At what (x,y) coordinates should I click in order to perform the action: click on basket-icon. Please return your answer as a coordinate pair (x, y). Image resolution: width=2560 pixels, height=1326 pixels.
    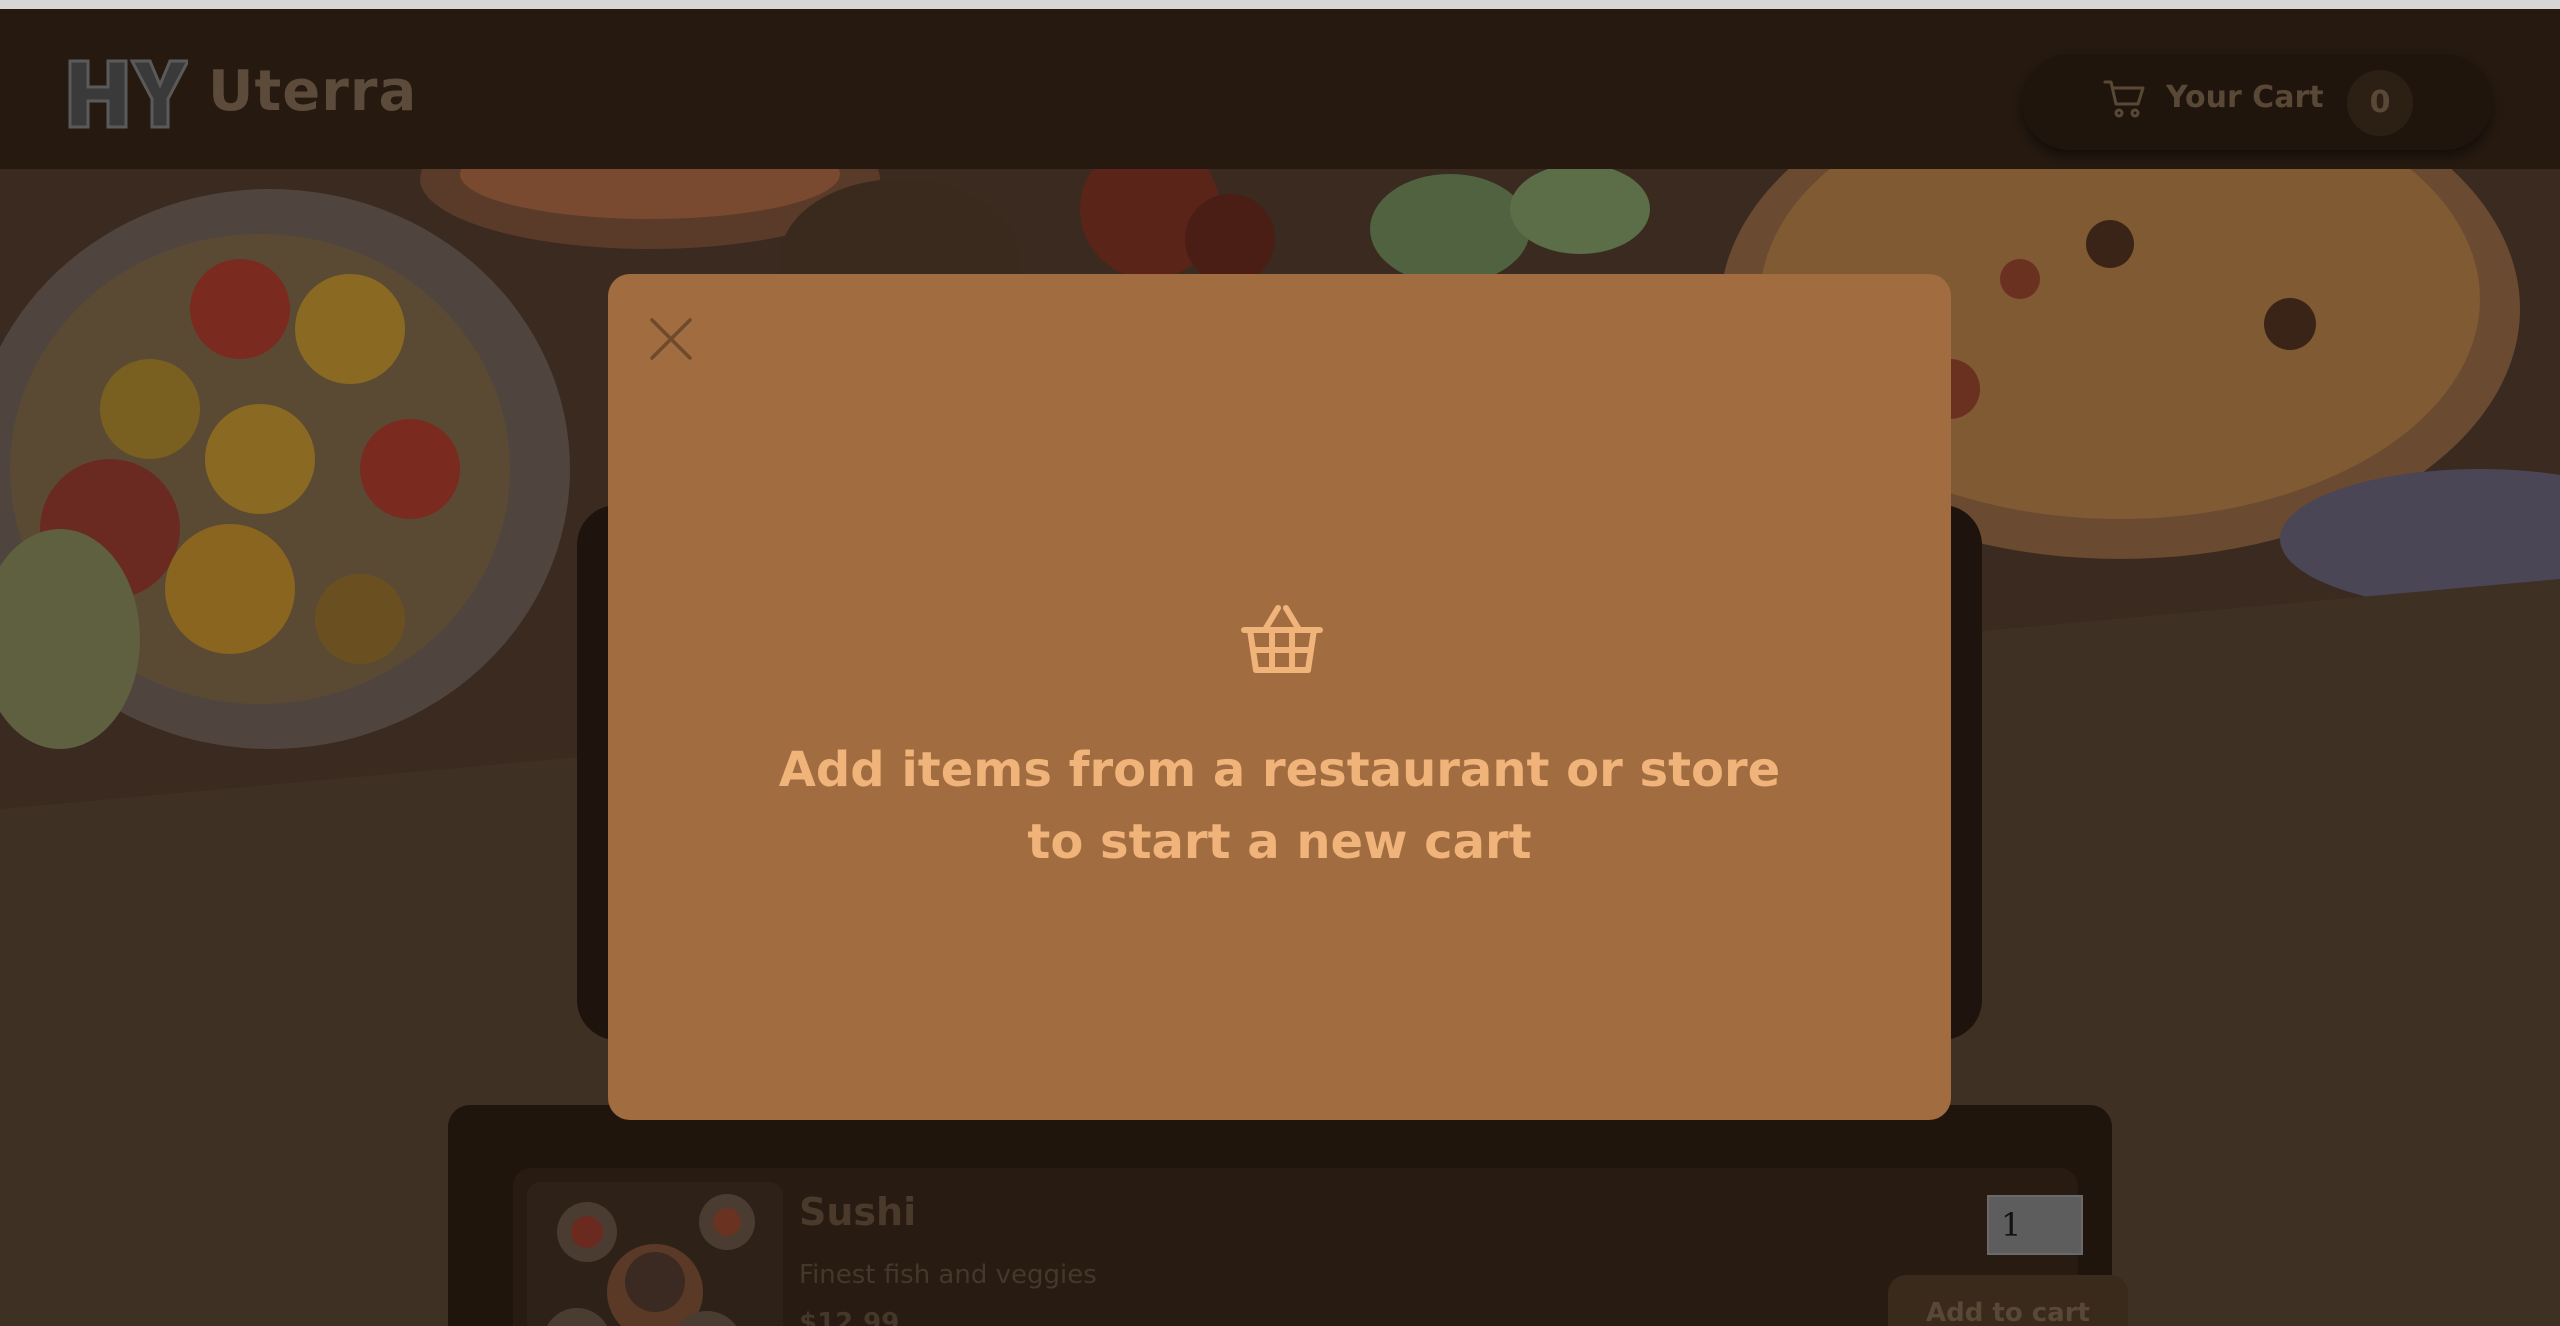
    Looking at the image, I should click on (1282, 639).